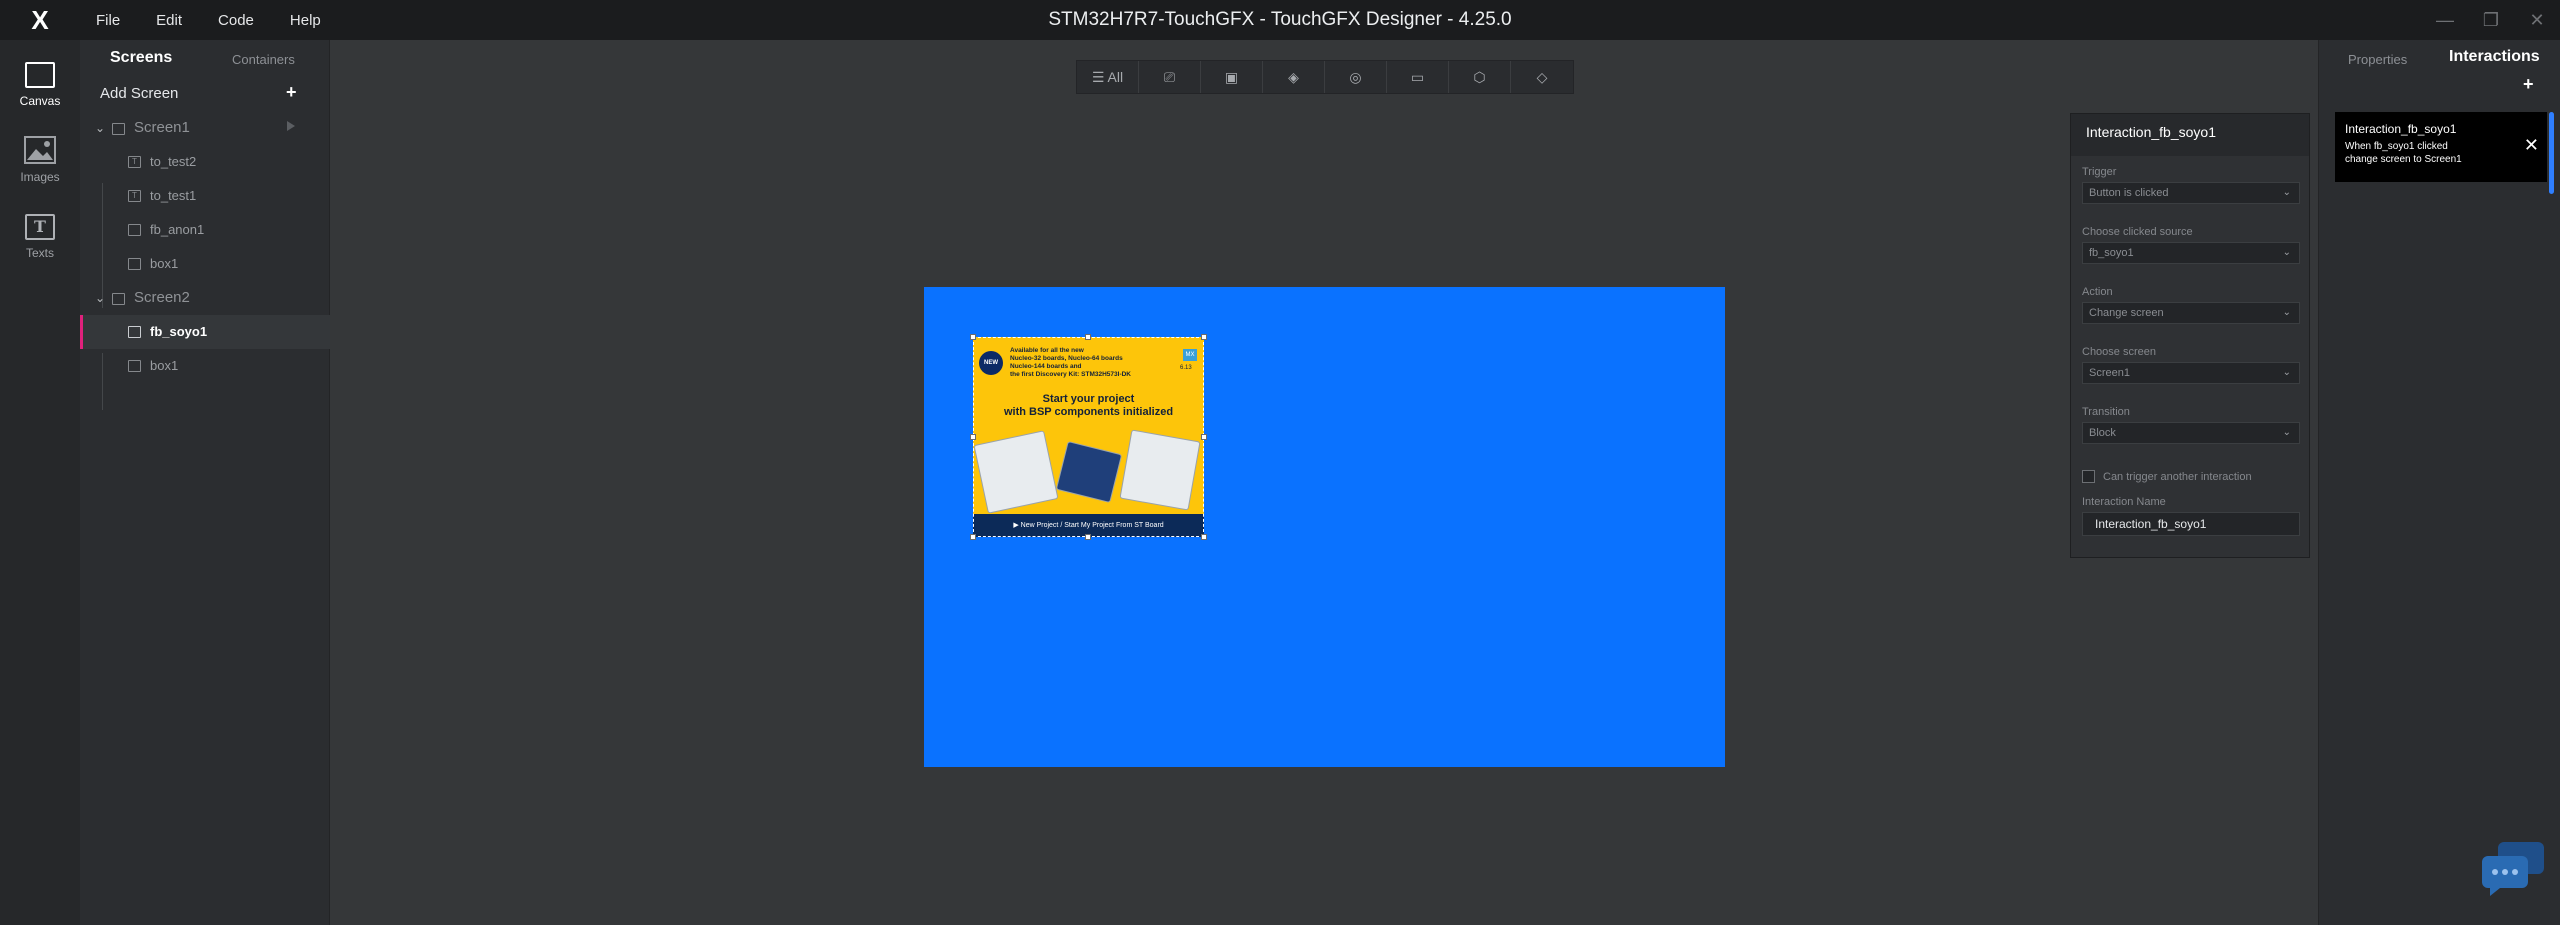 The height and width of the screenshot is (925, 2560). Describe the element at coordinates (40, 177) in the screenshot. I see `rail-images-label: Images` at that location.